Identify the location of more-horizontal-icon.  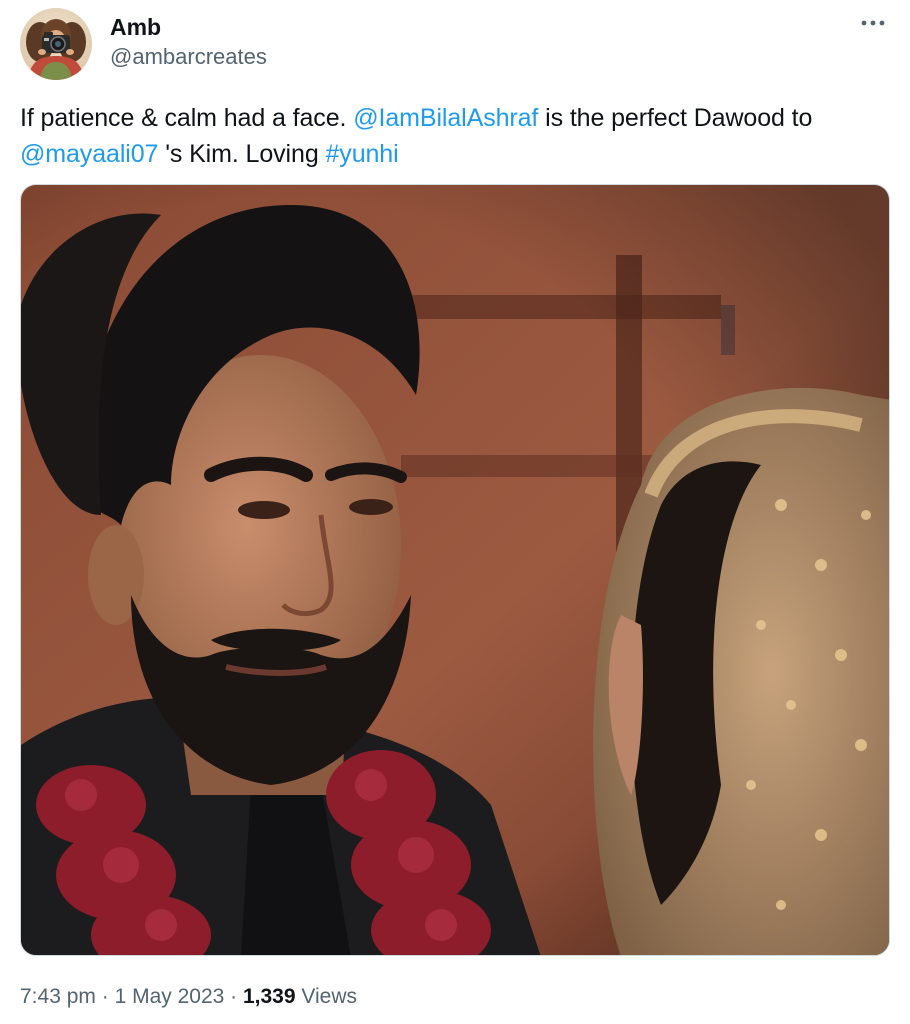
(873, 23).